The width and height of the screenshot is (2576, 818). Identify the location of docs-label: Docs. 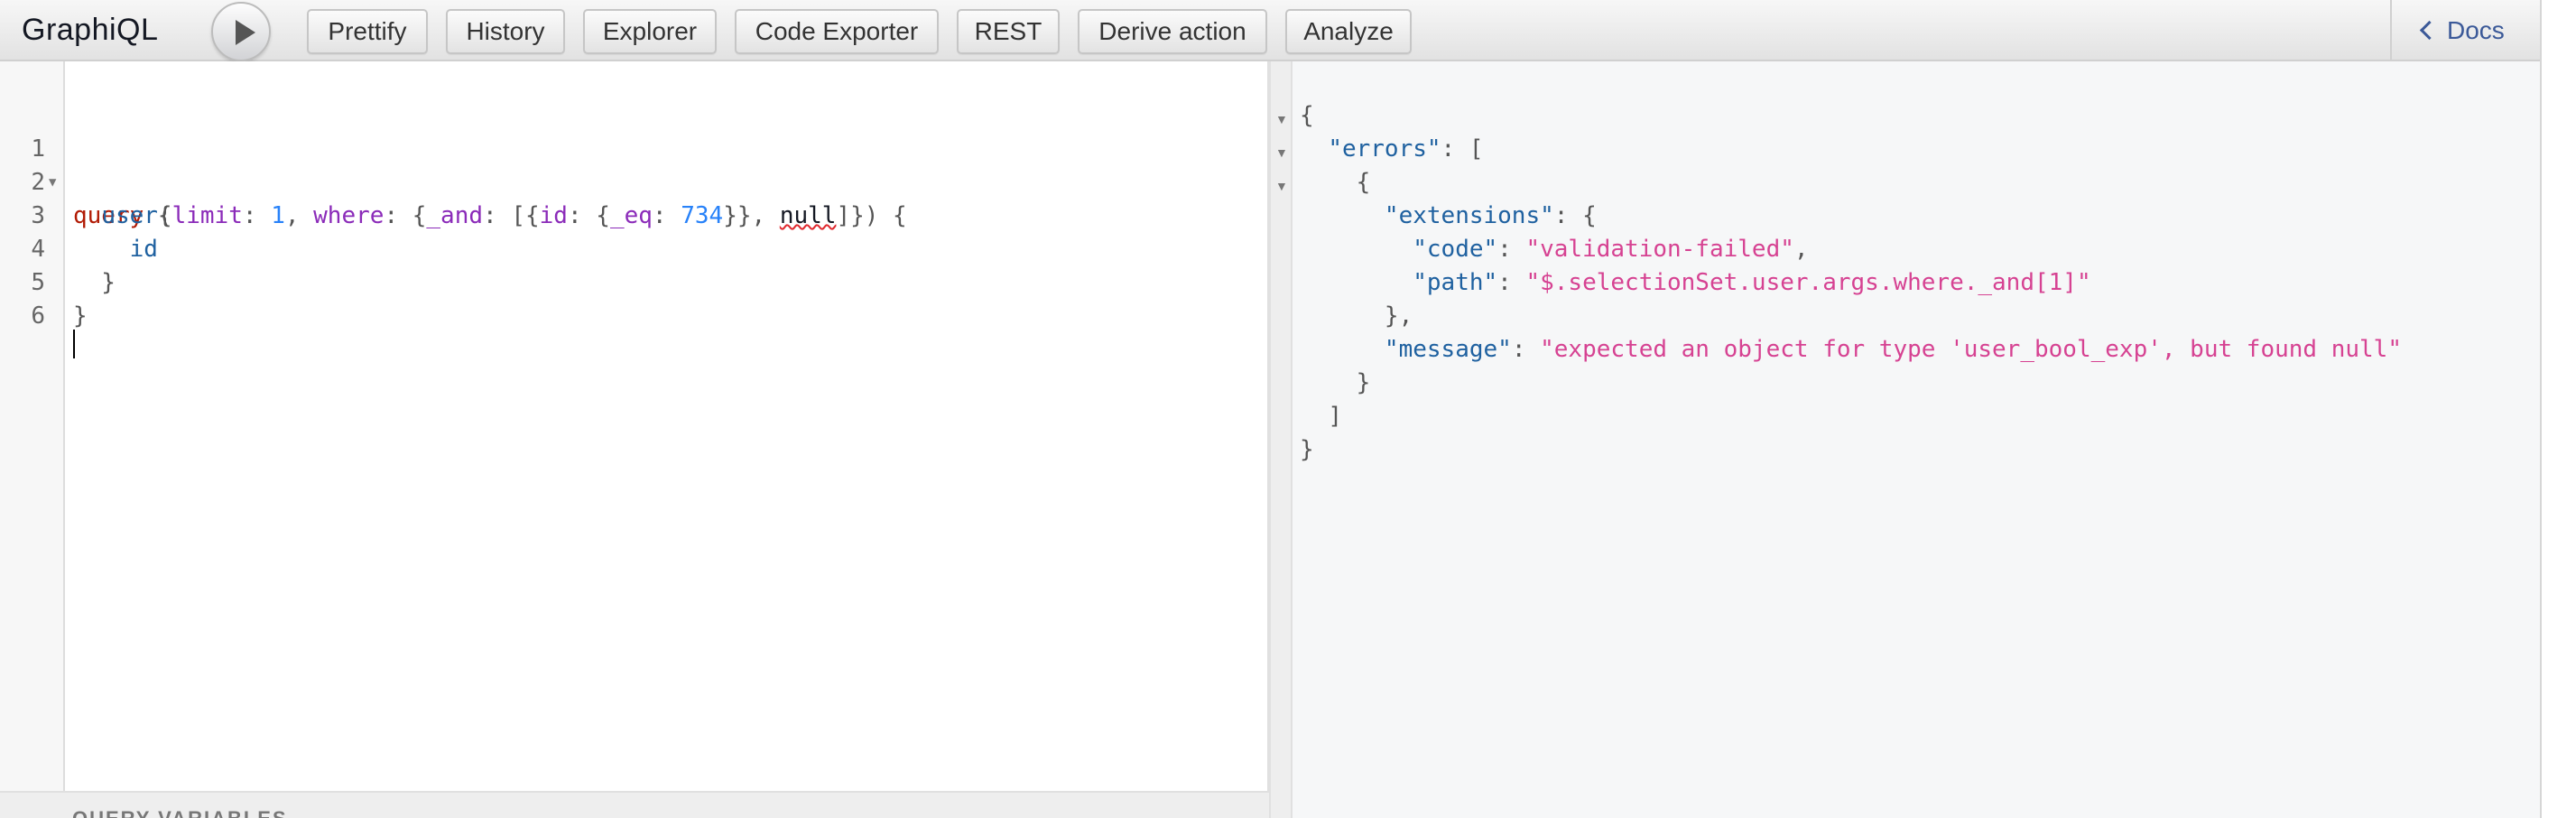
(2476, 30).